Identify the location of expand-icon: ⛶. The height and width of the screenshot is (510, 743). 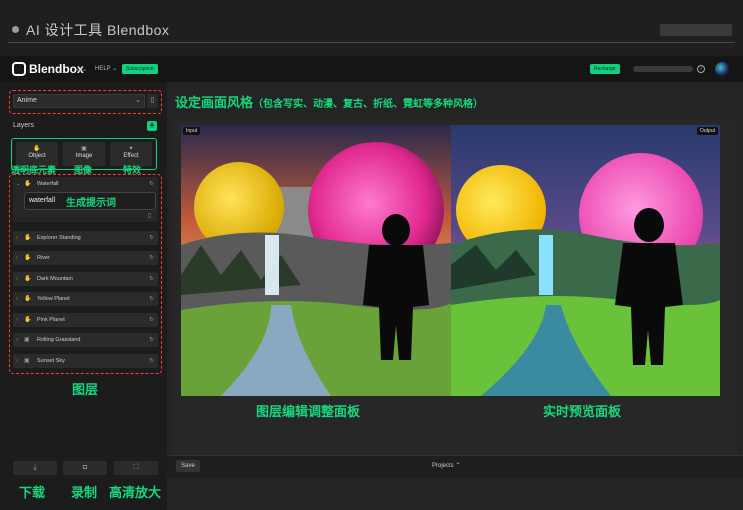
(136, 467).